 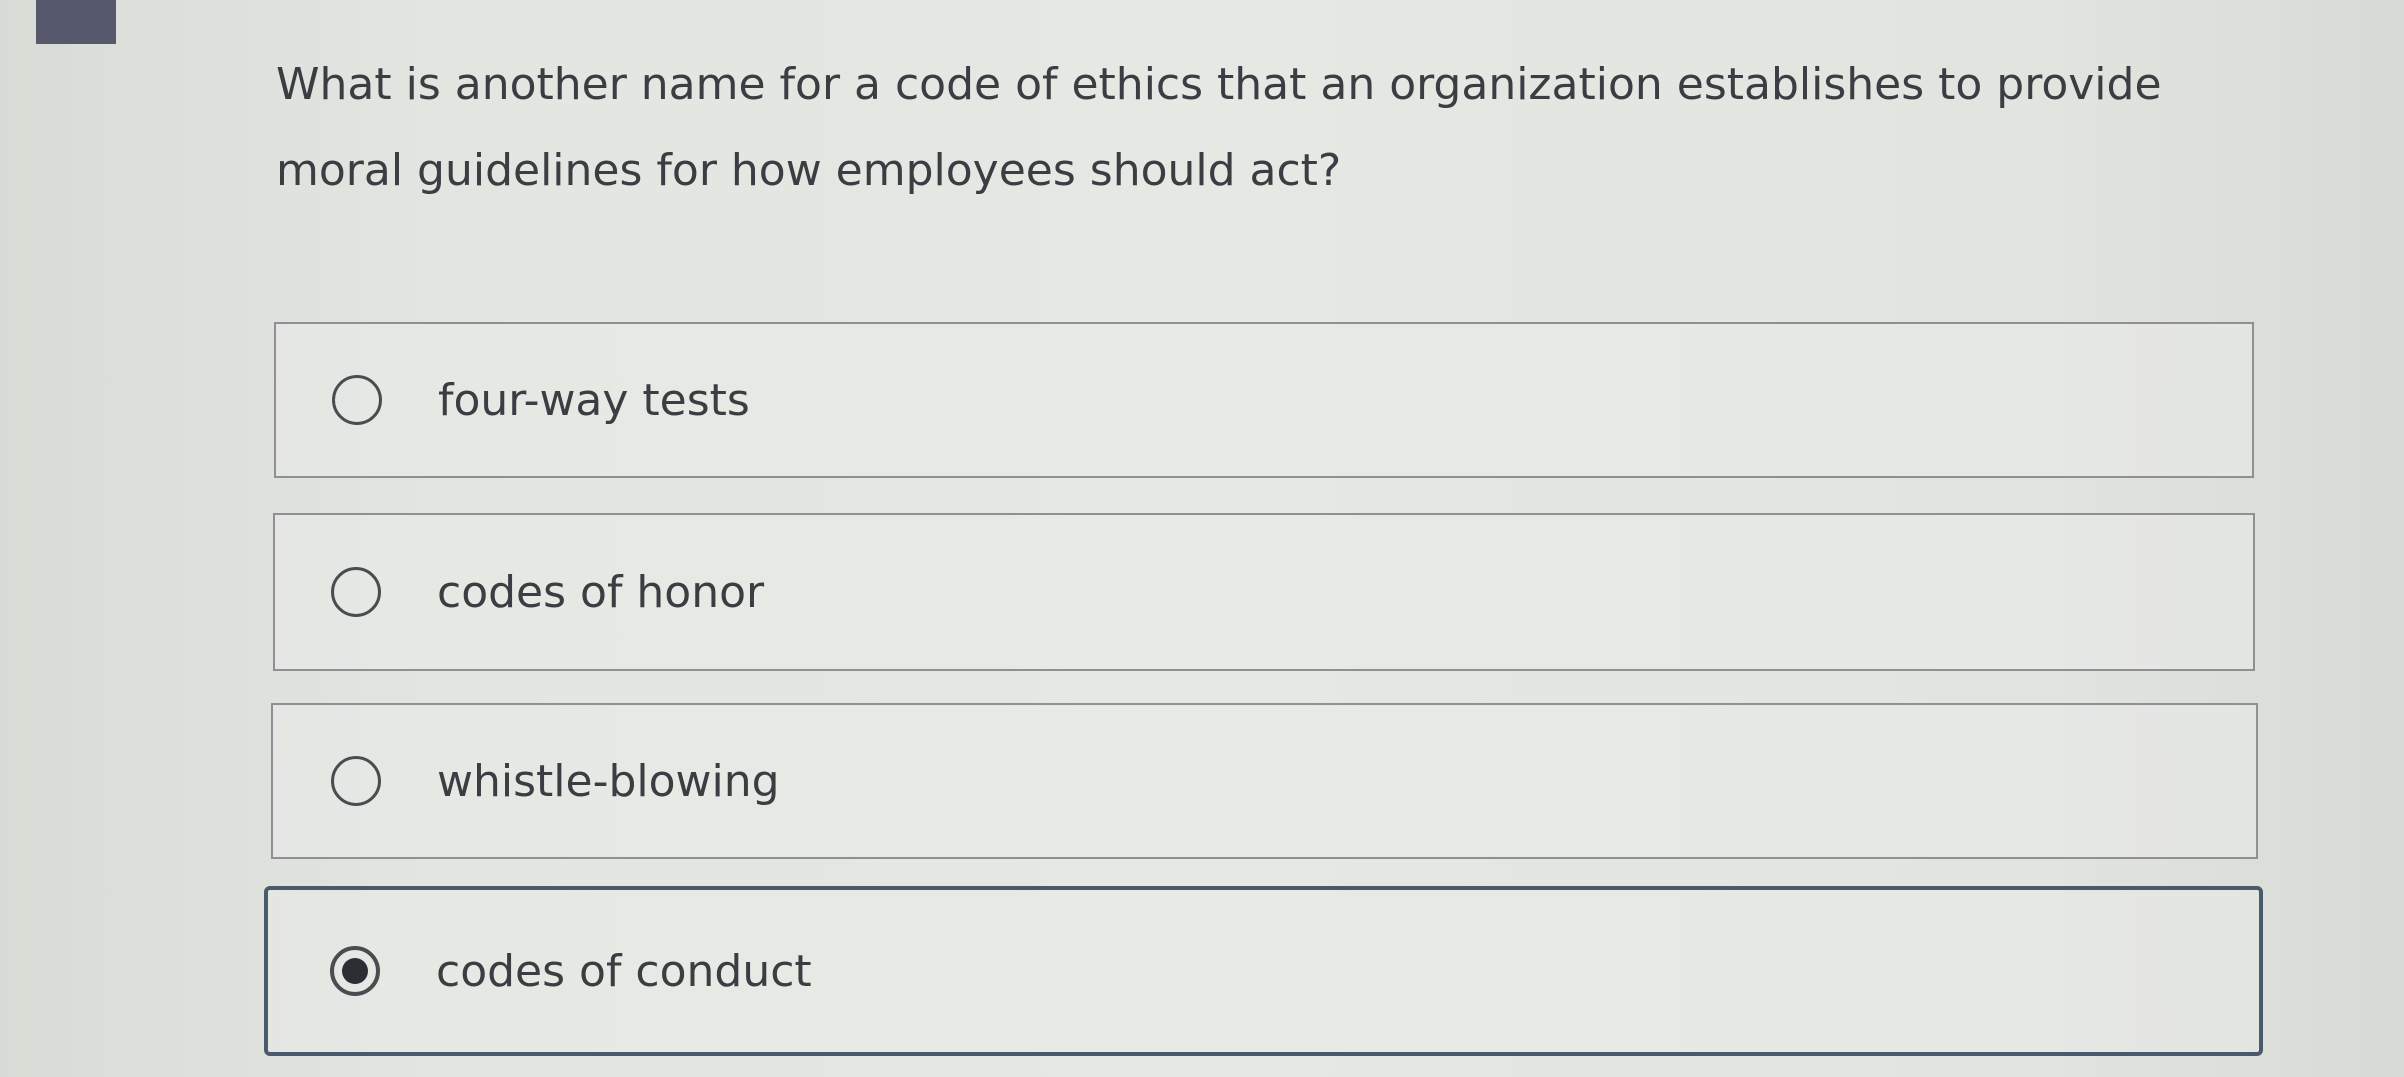 I want to click on answer-option-whistle-blowing: whistle-blowing, so click(x=1264, y=781).